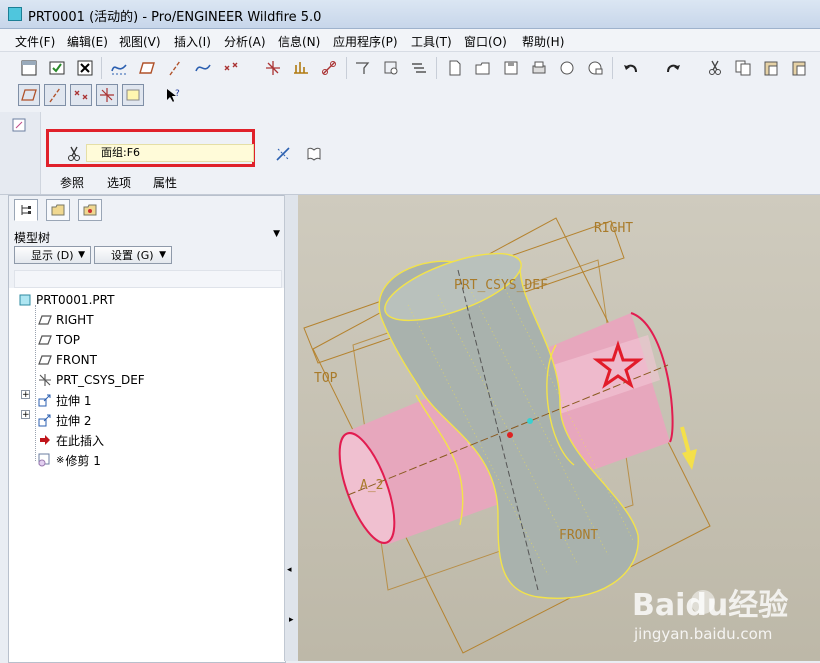  I want to click on pattern-link-icon, so click(329, 68).